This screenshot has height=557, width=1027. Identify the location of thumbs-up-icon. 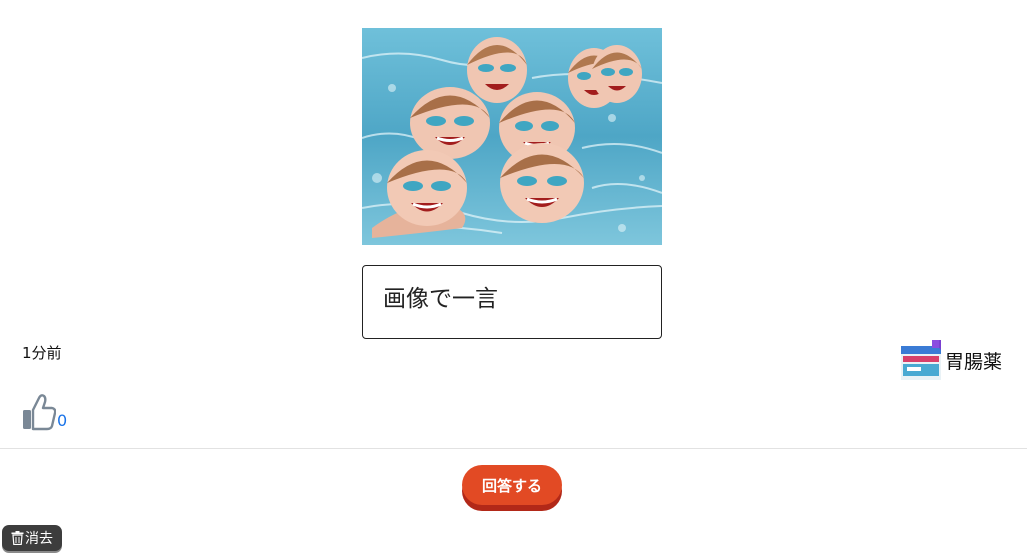
(39, 412).